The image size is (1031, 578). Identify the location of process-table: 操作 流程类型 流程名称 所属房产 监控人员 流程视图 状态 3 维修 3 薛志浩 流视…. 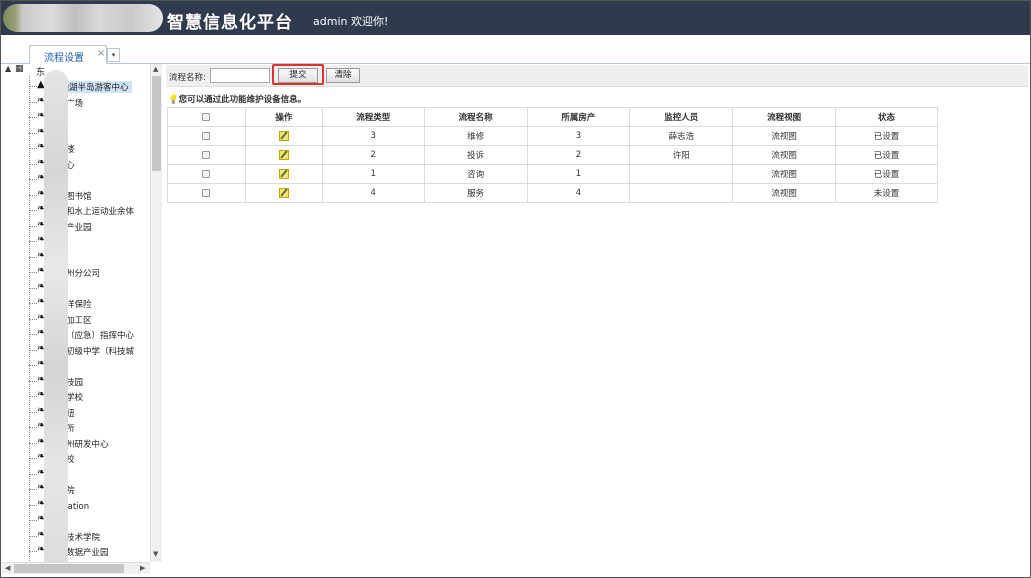
(552, 155).